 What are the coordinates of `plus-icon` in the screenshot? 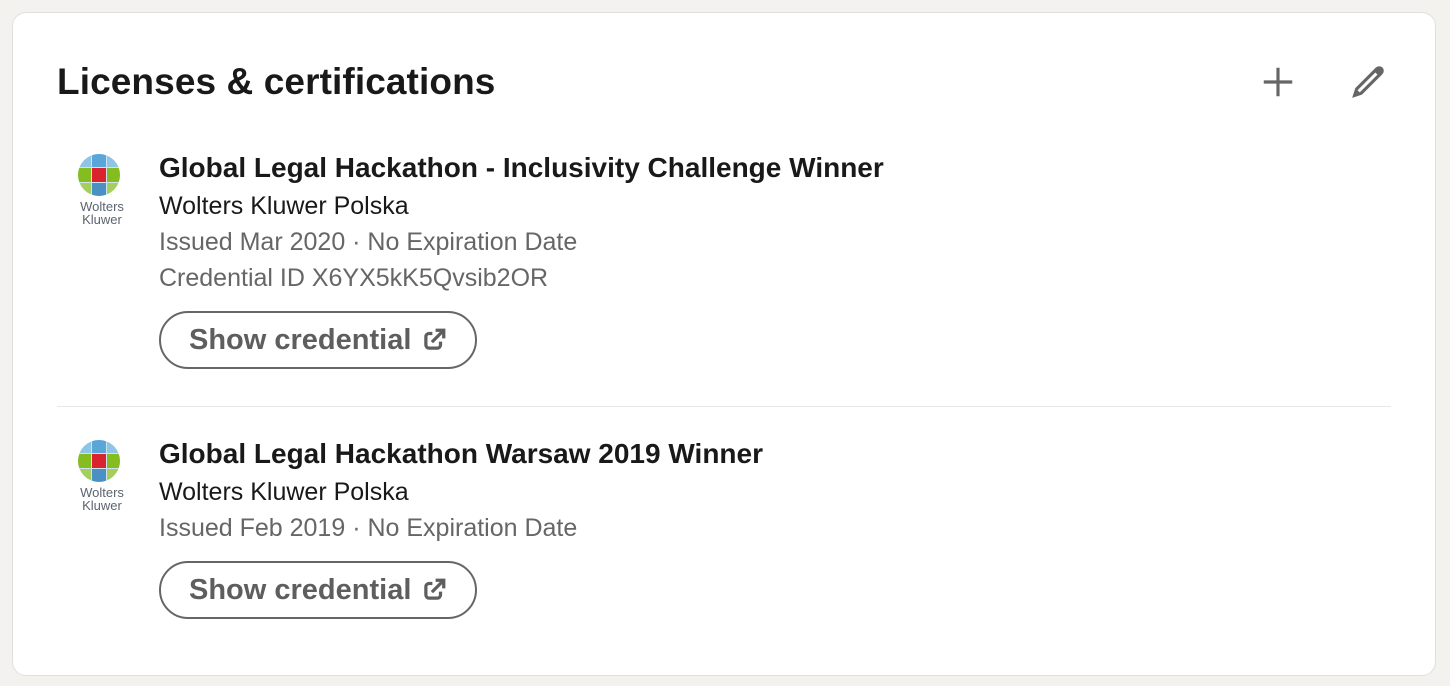 It's located at (1278, 82).